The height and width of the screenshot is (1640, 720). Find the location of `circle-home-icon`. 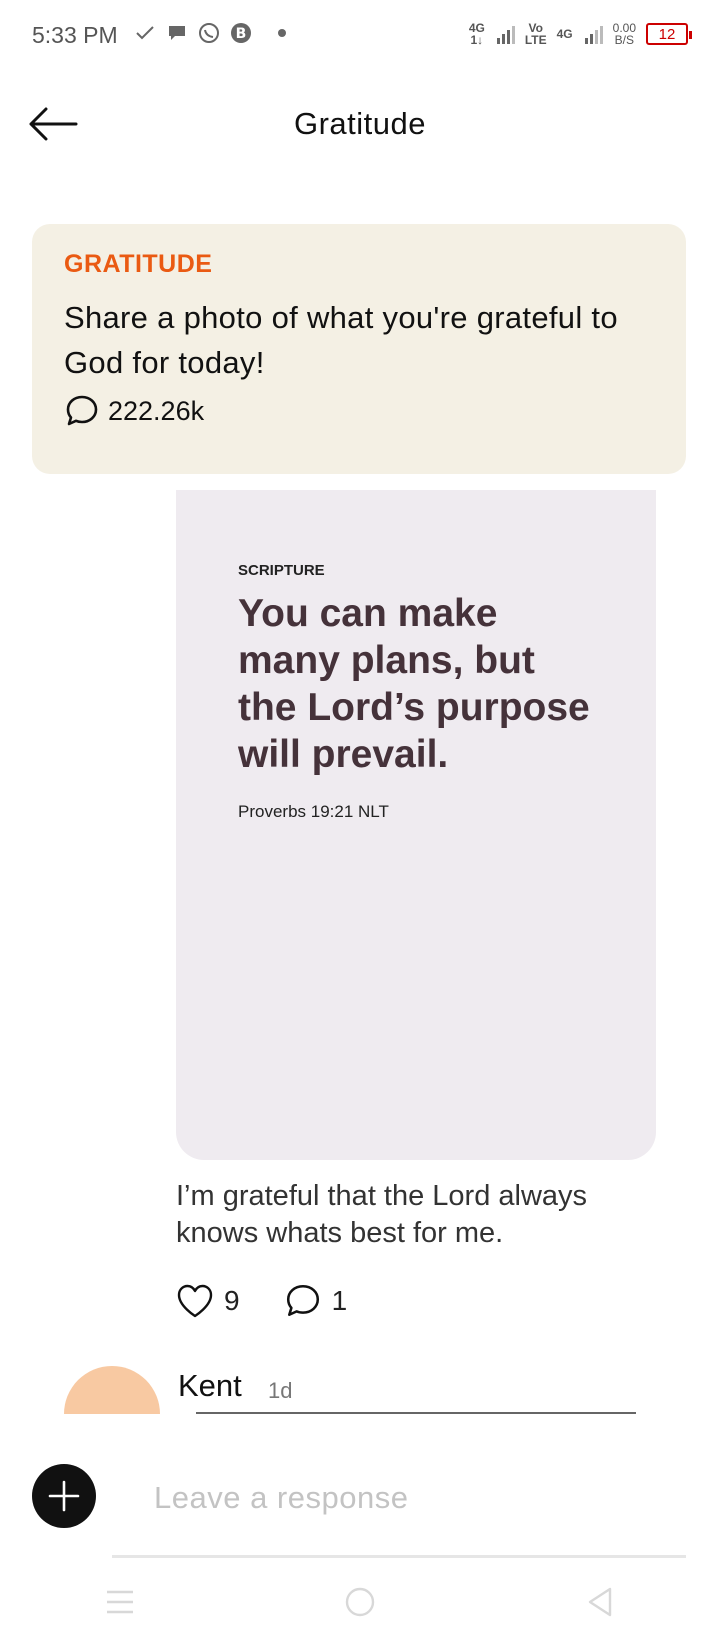

circle-home-icon is located at coordinates (360, 1602).